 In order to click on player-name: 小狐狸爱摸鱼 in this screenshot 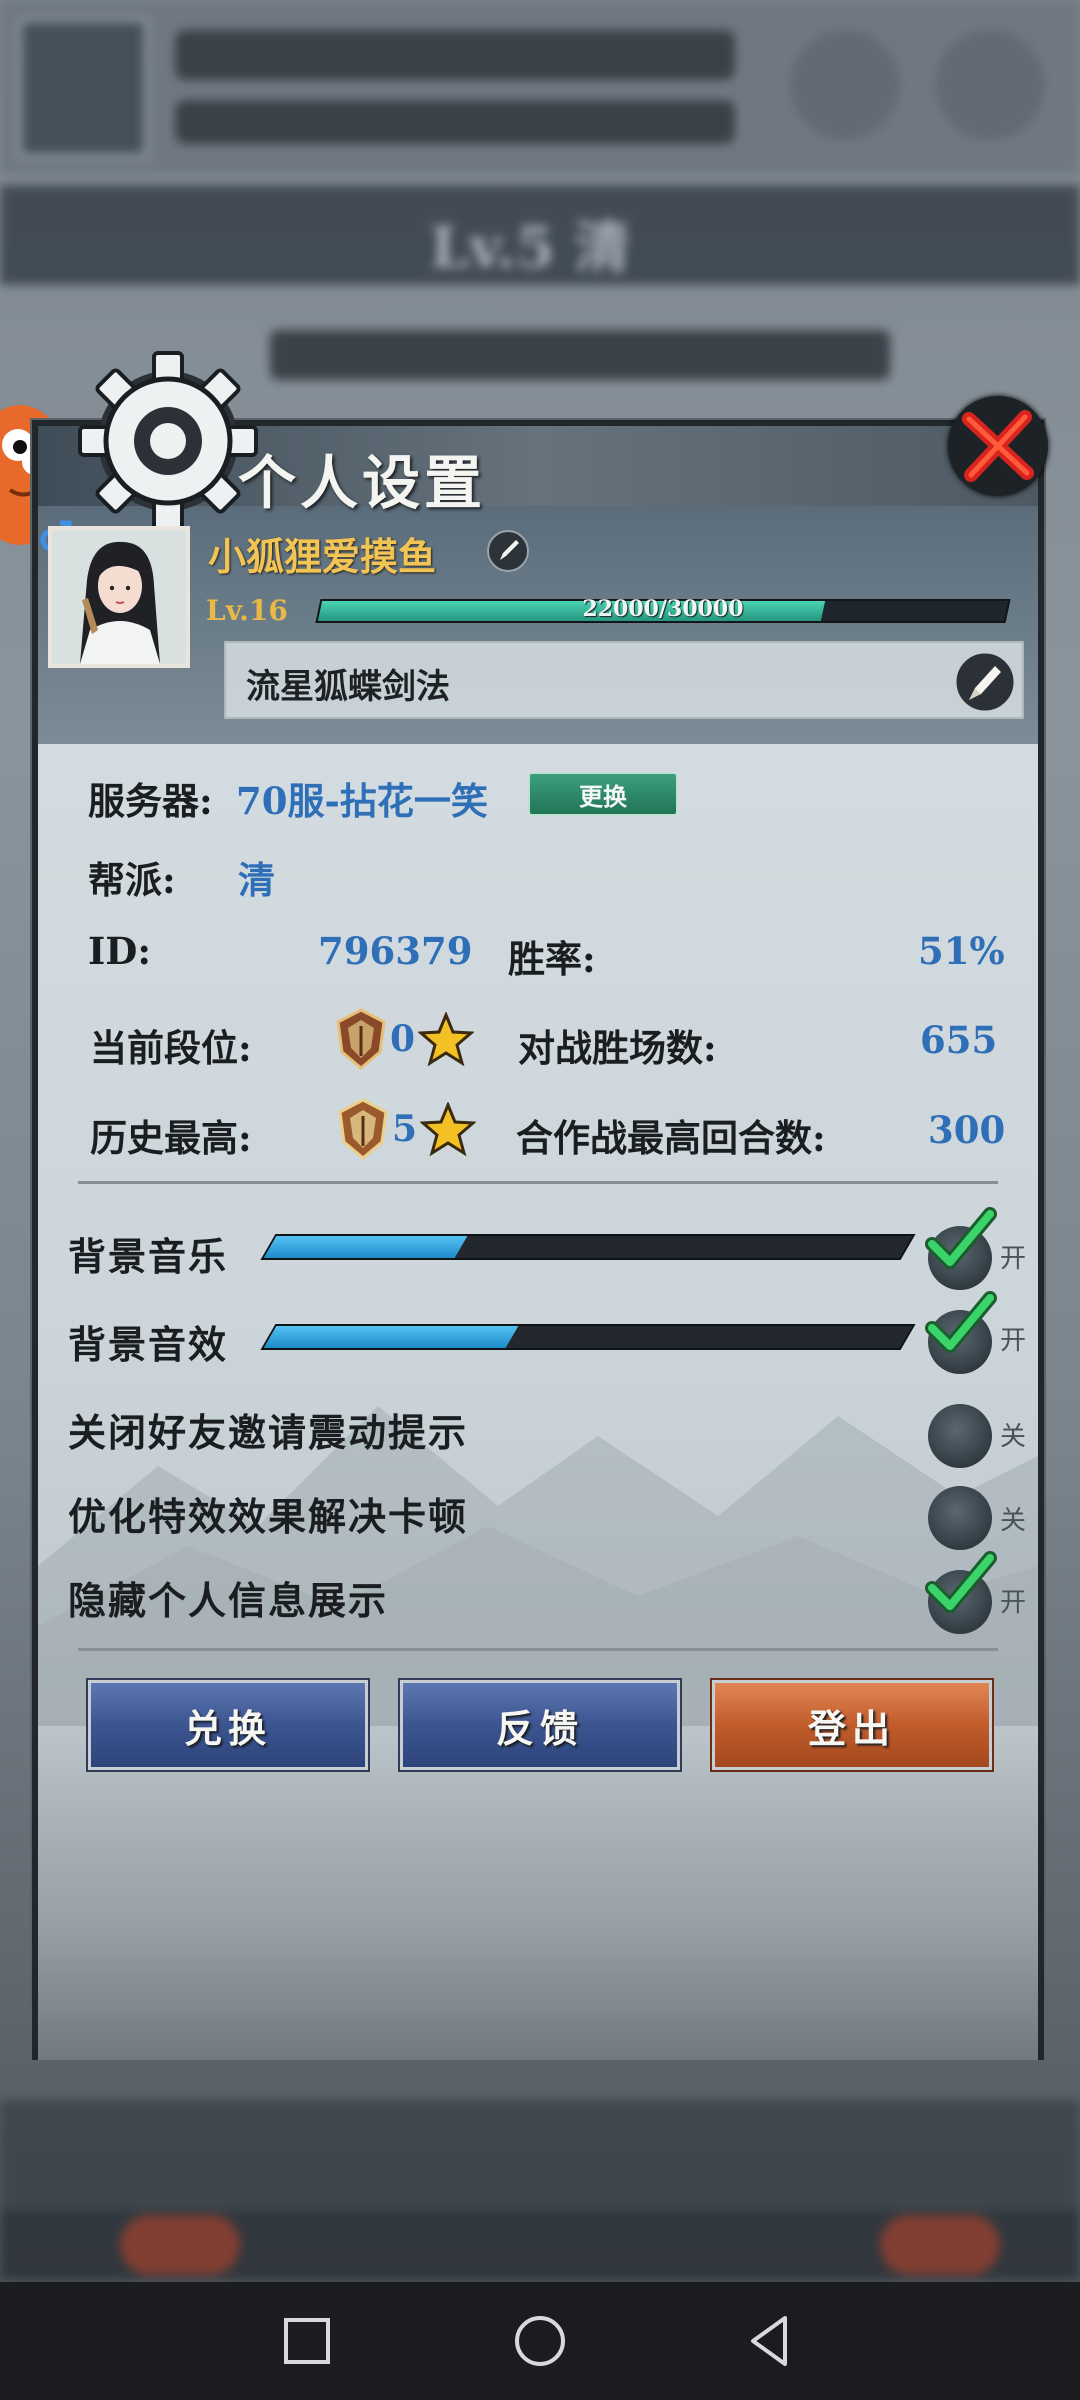, I will do `click(322, 556)`.